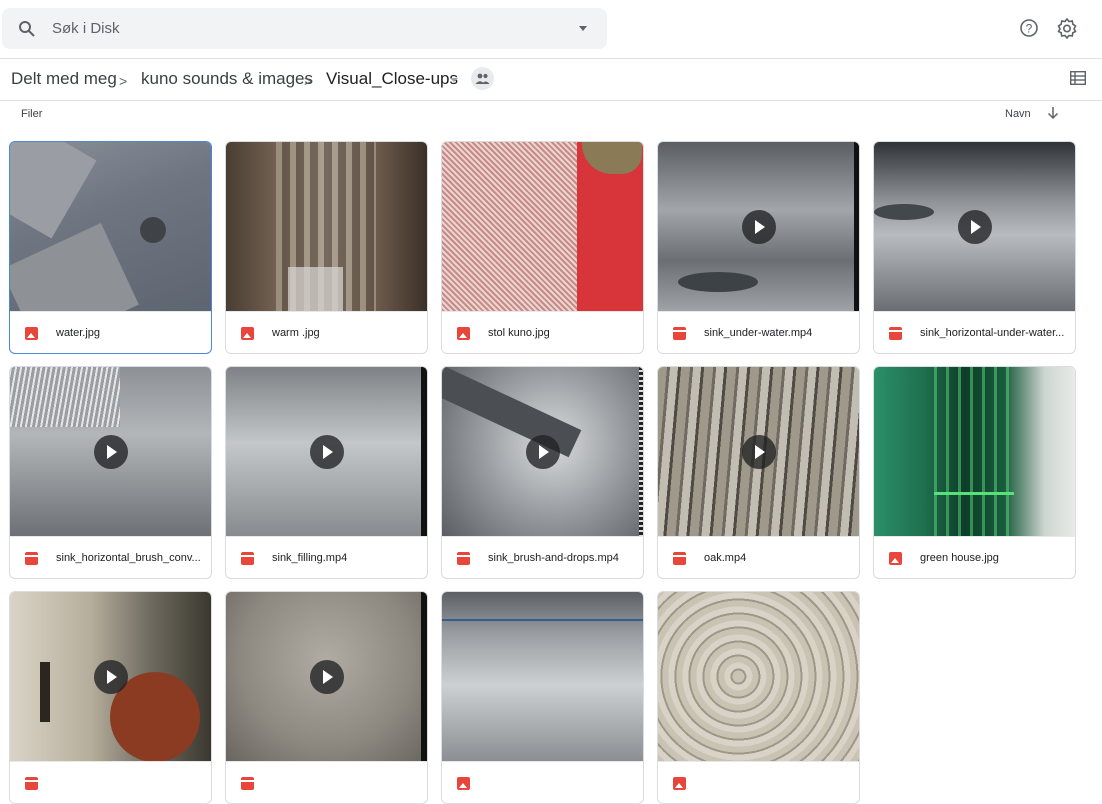 This screenshot has height=804, width=1102. Describe the element at coordinates (86, 28) in the screenshot. I see `search-input: Søk i Disk` at that location.